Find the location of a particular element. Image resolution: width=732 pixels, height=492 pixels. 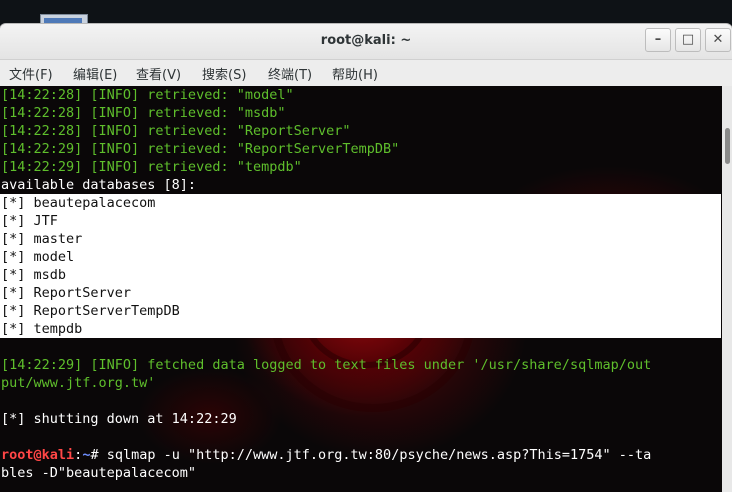

minimize-button: – is located at coordinates (658, 40).